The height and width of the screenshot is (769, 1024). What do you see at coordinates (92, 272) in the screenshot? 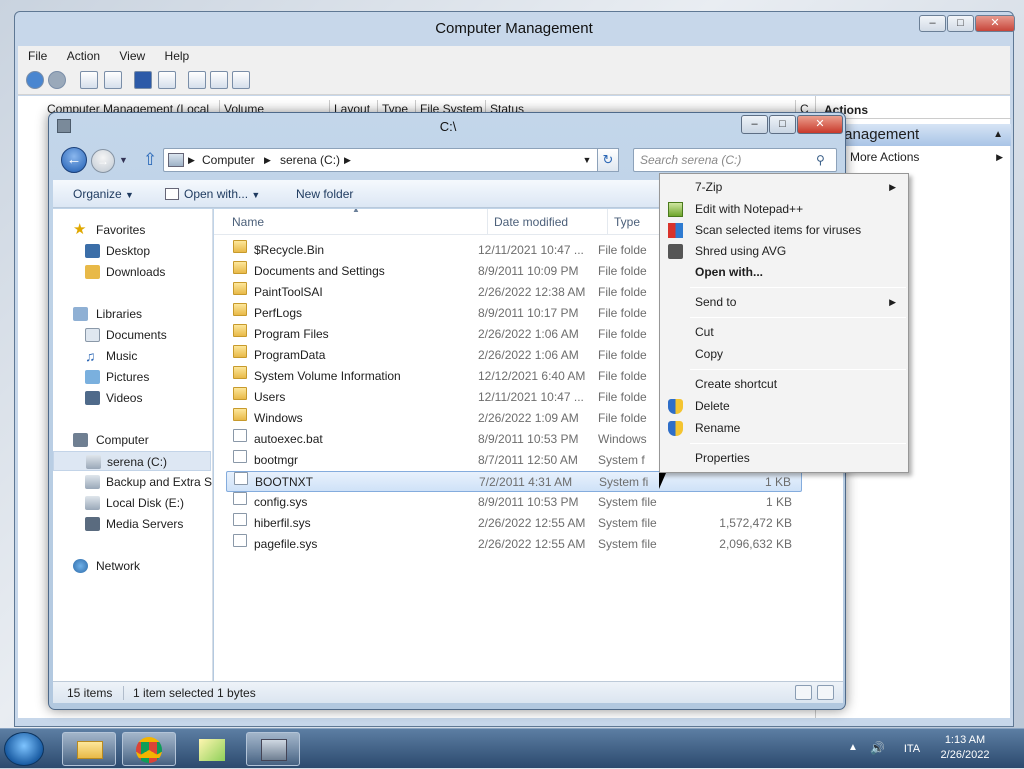
I see `downloads-folder-icon` at bounding box center [92, 272].